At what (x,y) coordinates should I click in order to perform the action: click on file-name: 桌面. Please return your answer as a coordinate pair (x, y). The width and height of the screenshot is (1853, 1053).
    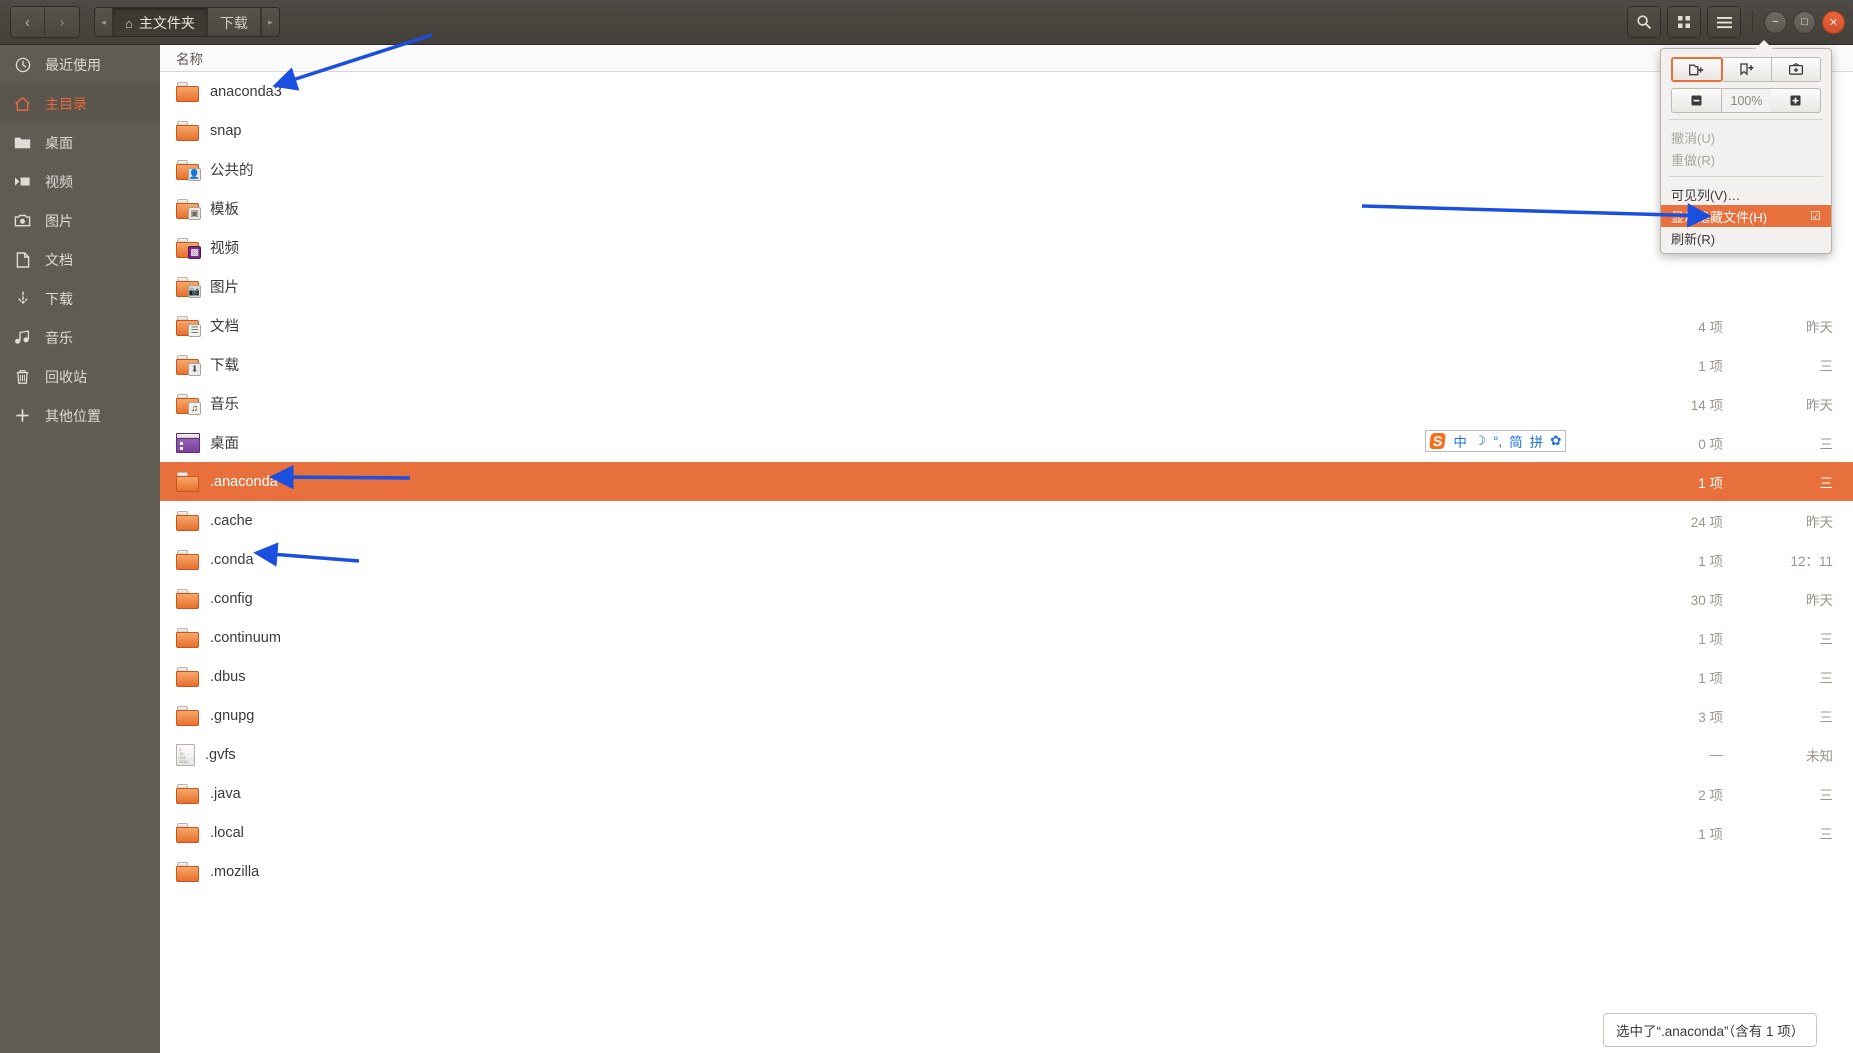
    Looking at the image, I should click on (224, 444).